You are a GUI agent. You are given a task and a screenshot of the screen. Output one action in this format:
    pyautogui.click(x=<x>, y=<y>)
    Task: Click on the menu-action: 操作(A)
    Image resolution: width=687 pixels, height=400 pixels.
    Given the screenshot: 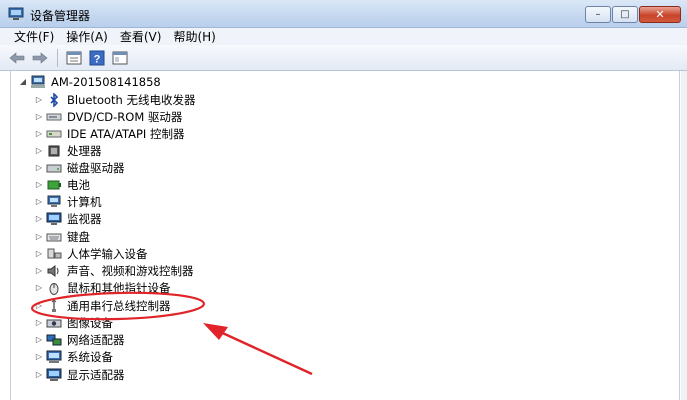 What is the action you would take?
    pyautogui.click(x=87, y=36)
    